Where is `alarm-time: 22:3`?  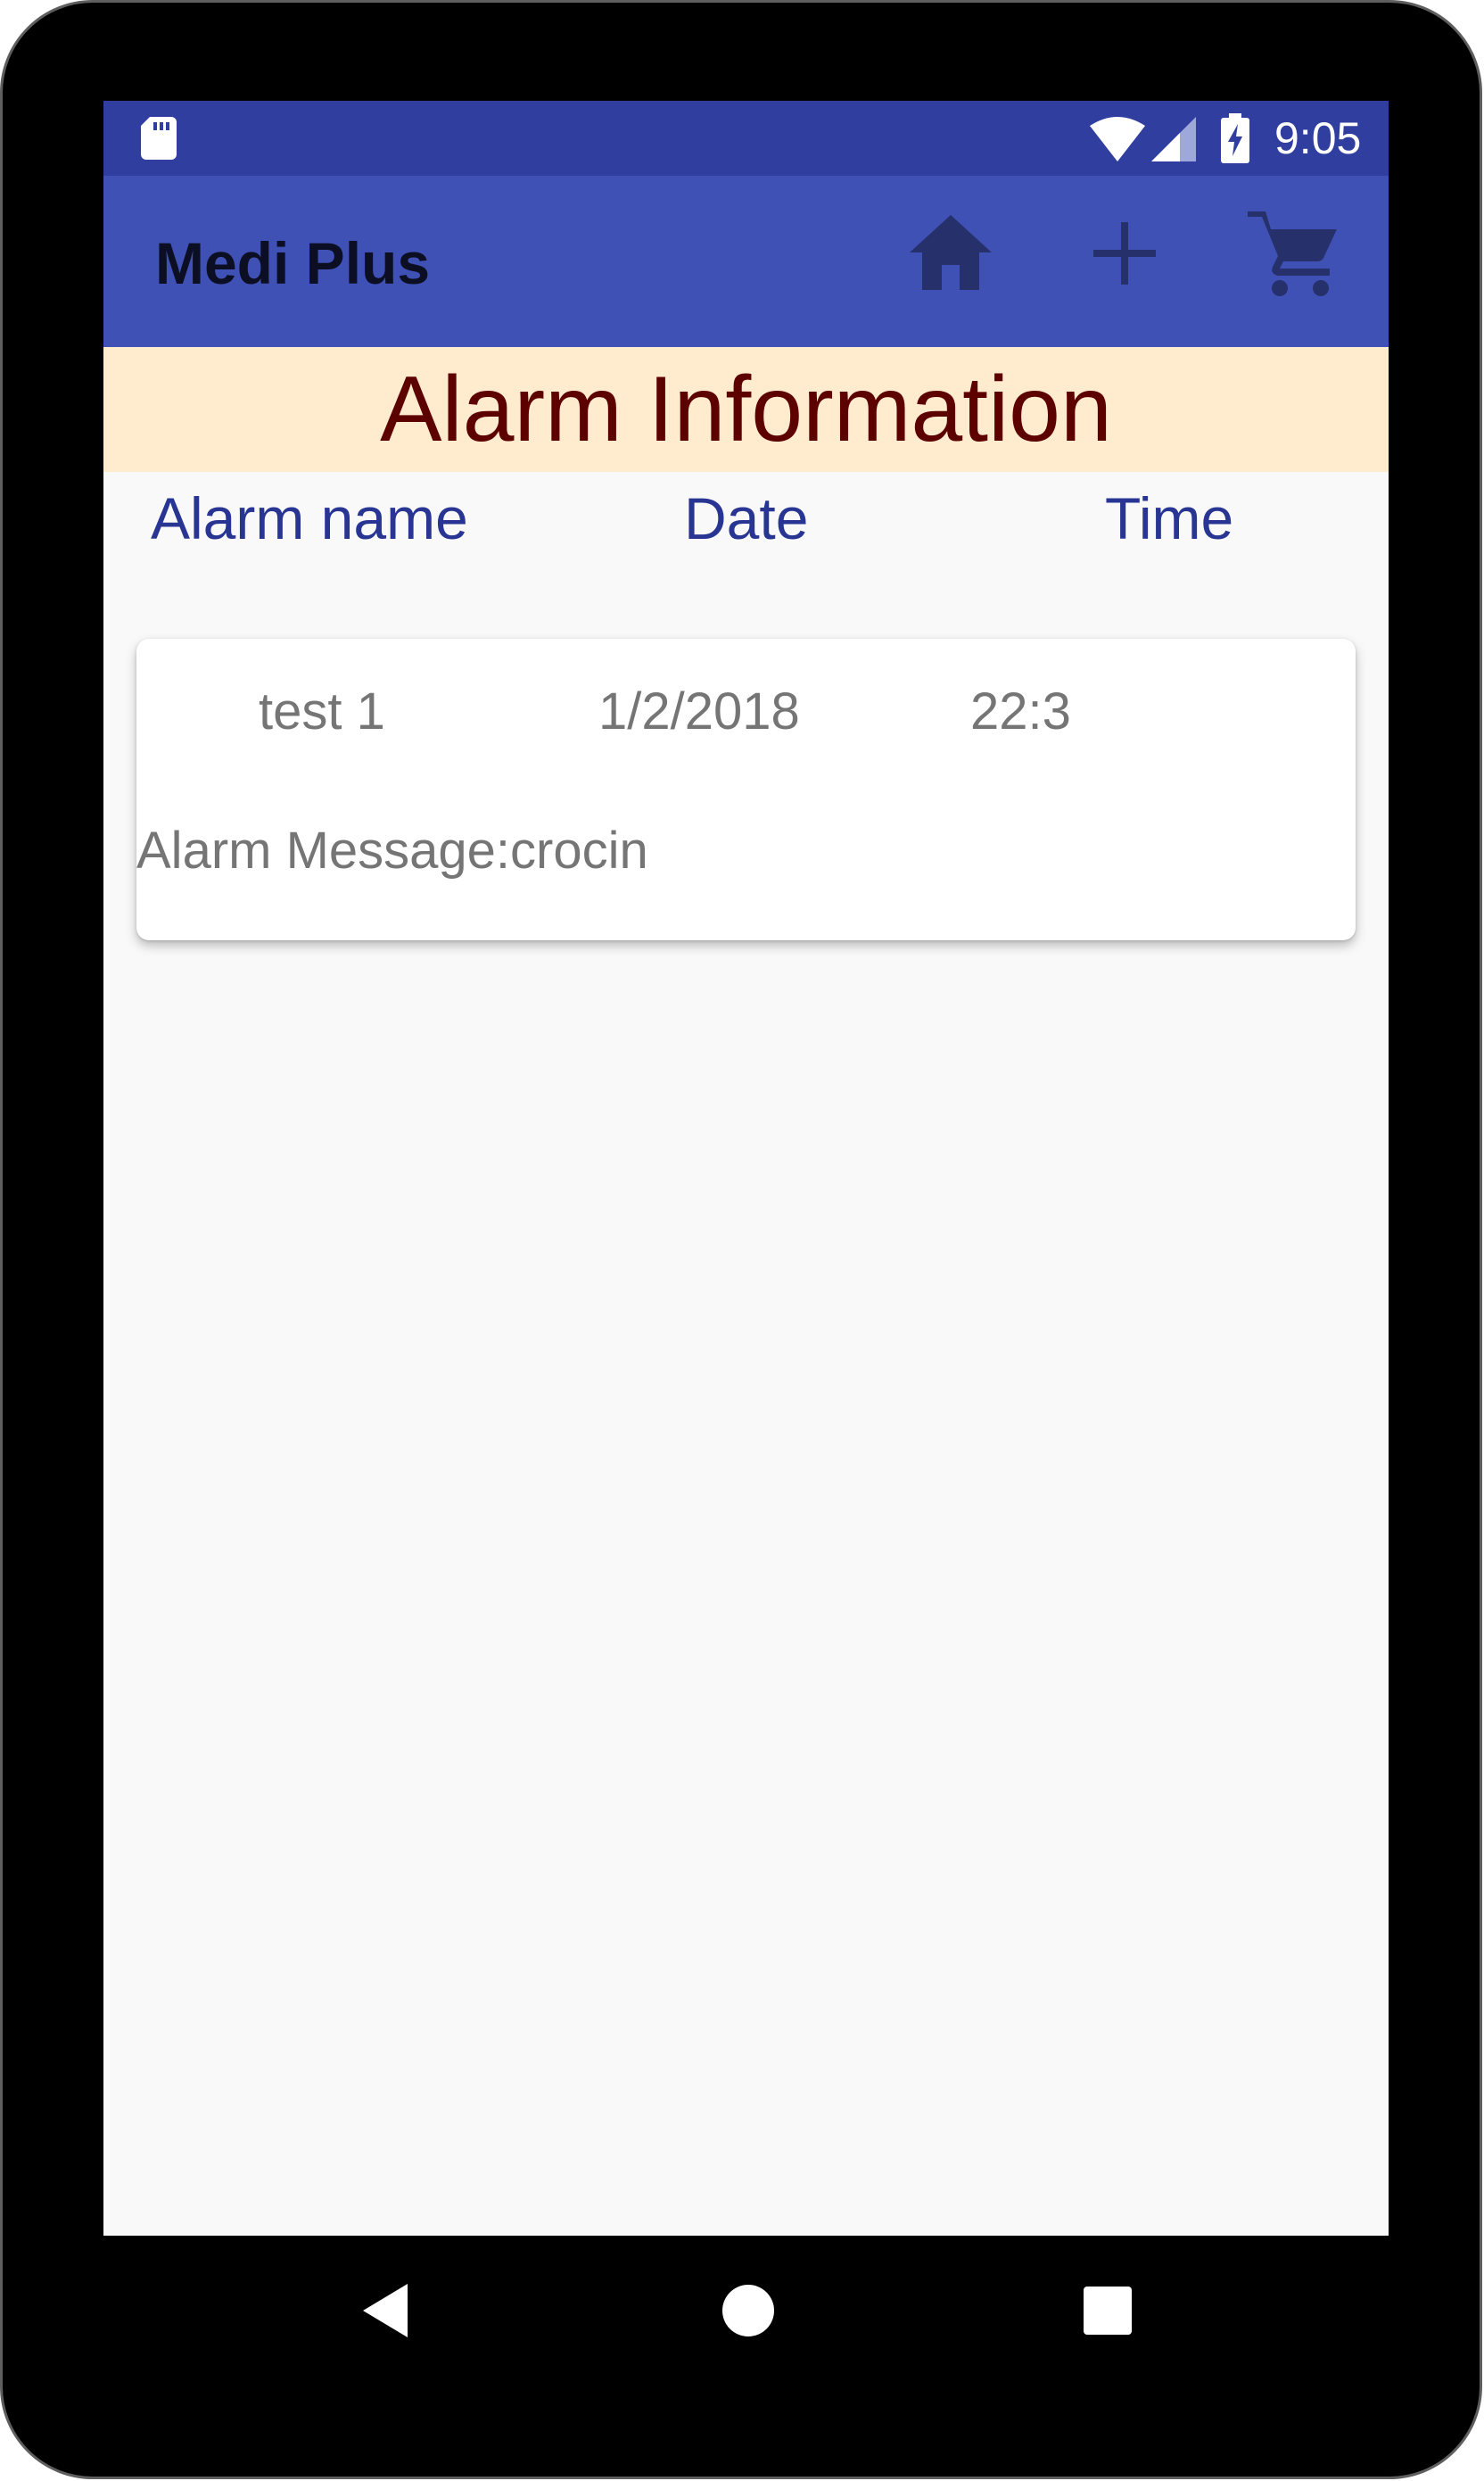 alarm-time: 22:3 is located at coordinates (1021, 711).